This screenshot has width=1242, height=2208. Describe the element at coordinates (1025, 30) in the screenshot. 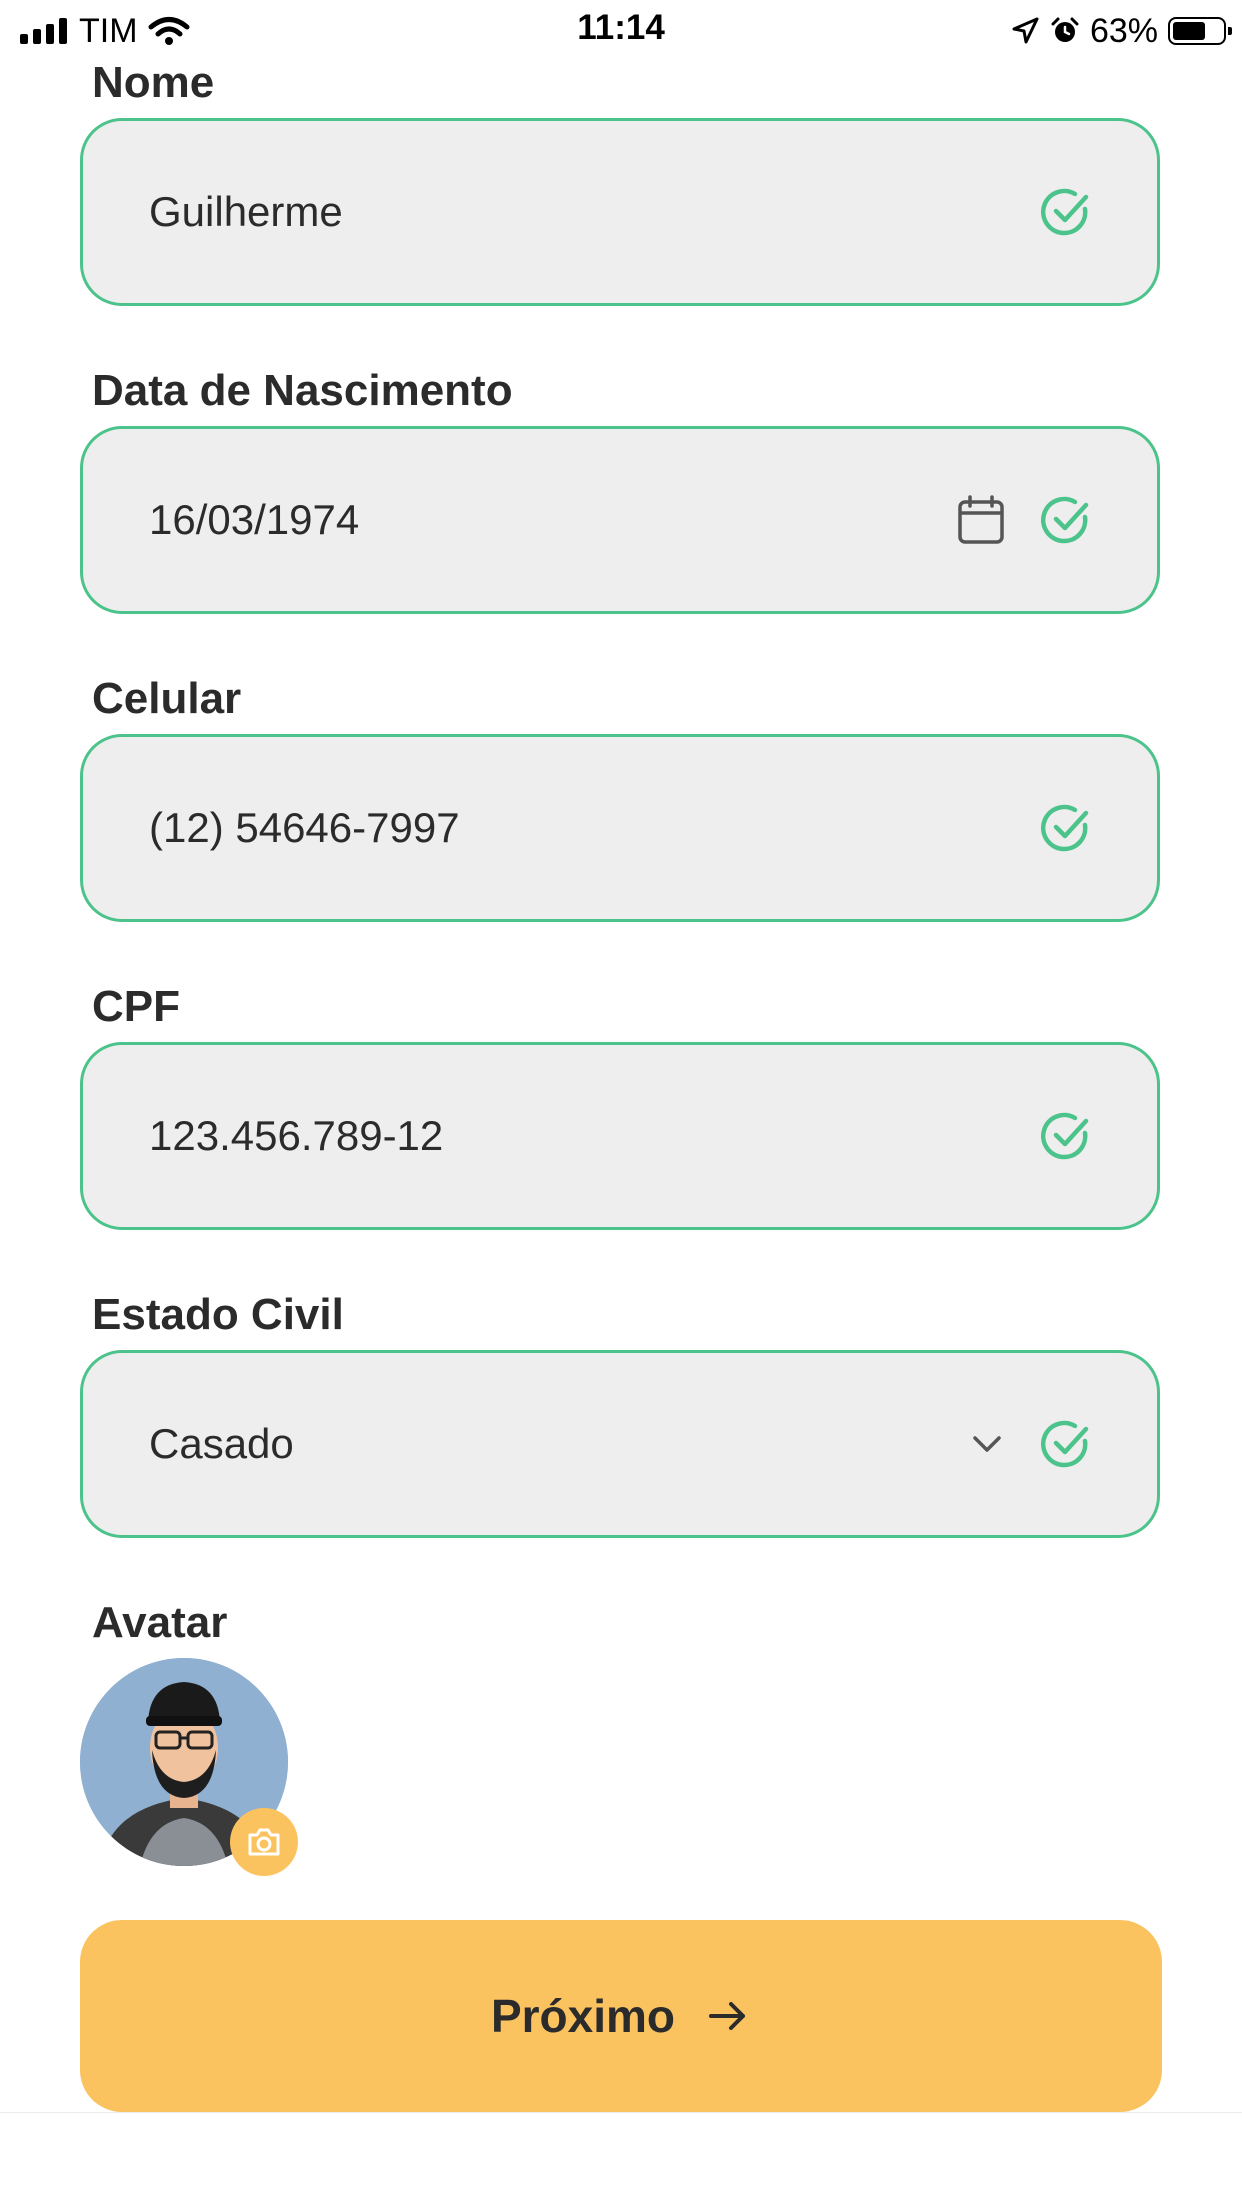

I see `location-arrow-icon` at that location.